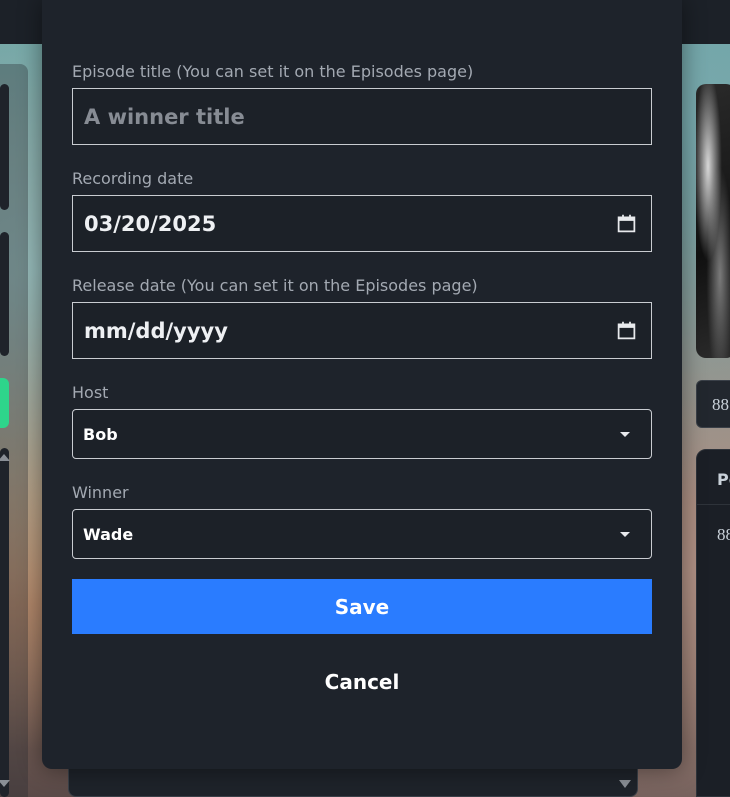  I want to click on left-green-tab, so click(4, 403).